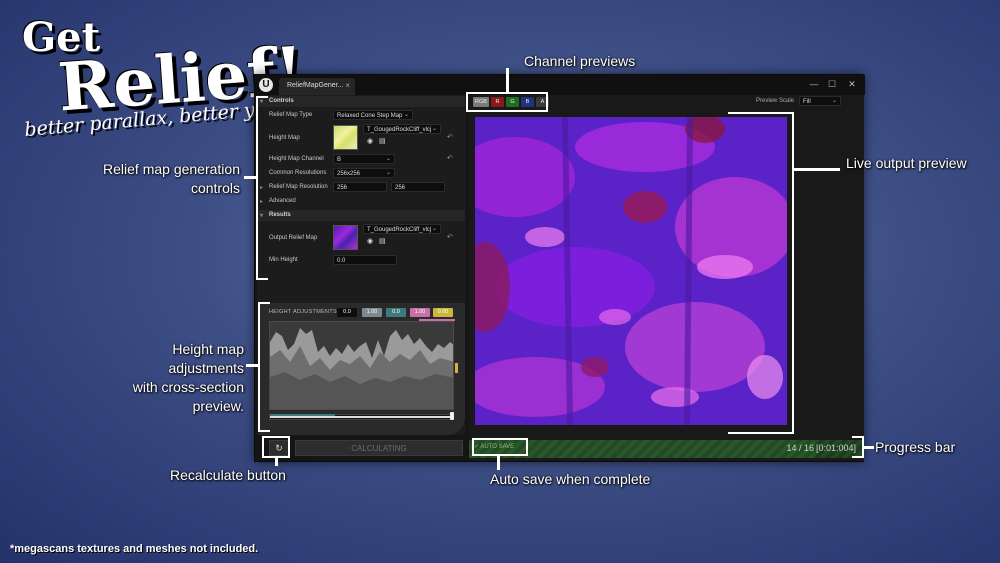  I want to click on relief-res-y-input: 256, so click(418, 187).